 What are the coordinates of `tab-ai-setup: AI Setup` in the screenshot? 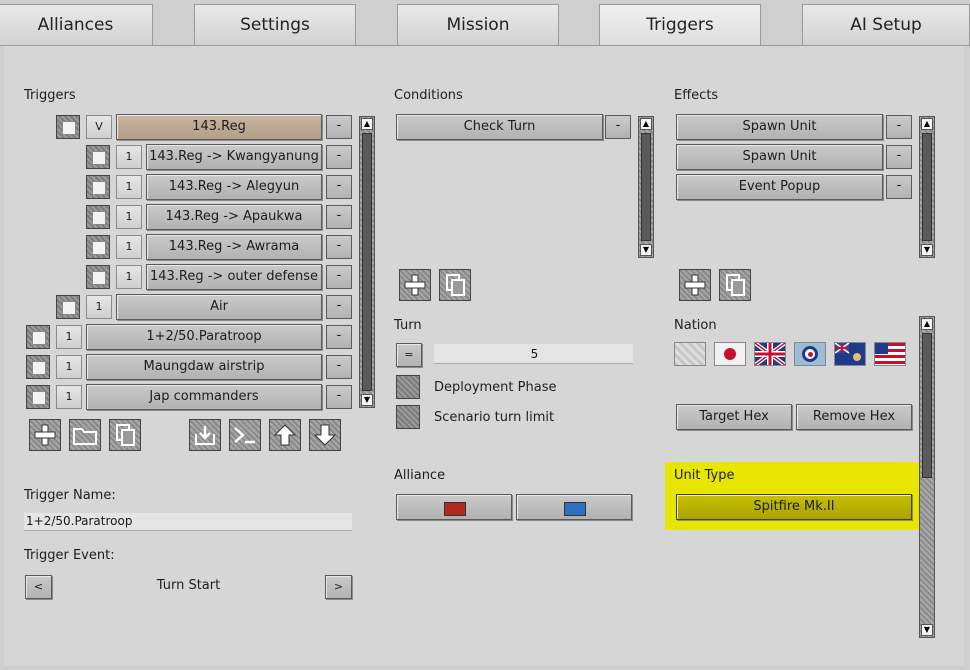 It's located at (886, 24).